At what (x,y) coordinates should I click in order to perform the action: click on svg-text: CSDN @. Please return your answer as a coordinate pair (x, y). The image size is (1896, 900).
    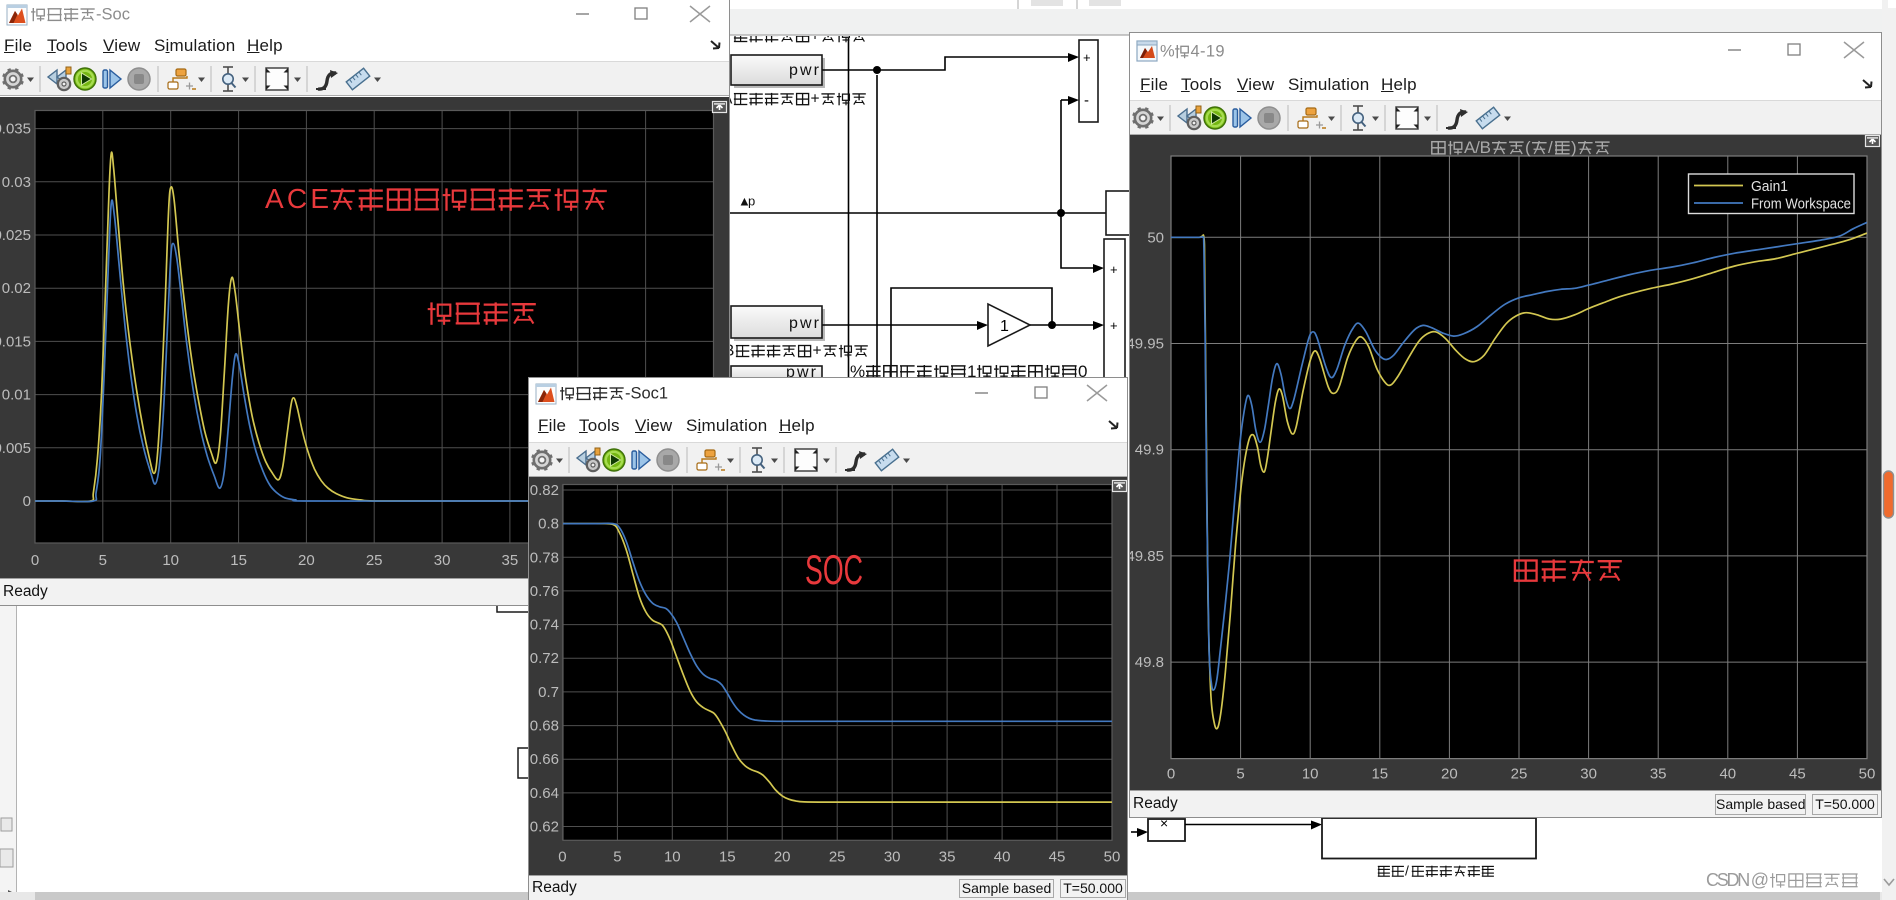
    Looking at the image, I should click on (1737, 880).